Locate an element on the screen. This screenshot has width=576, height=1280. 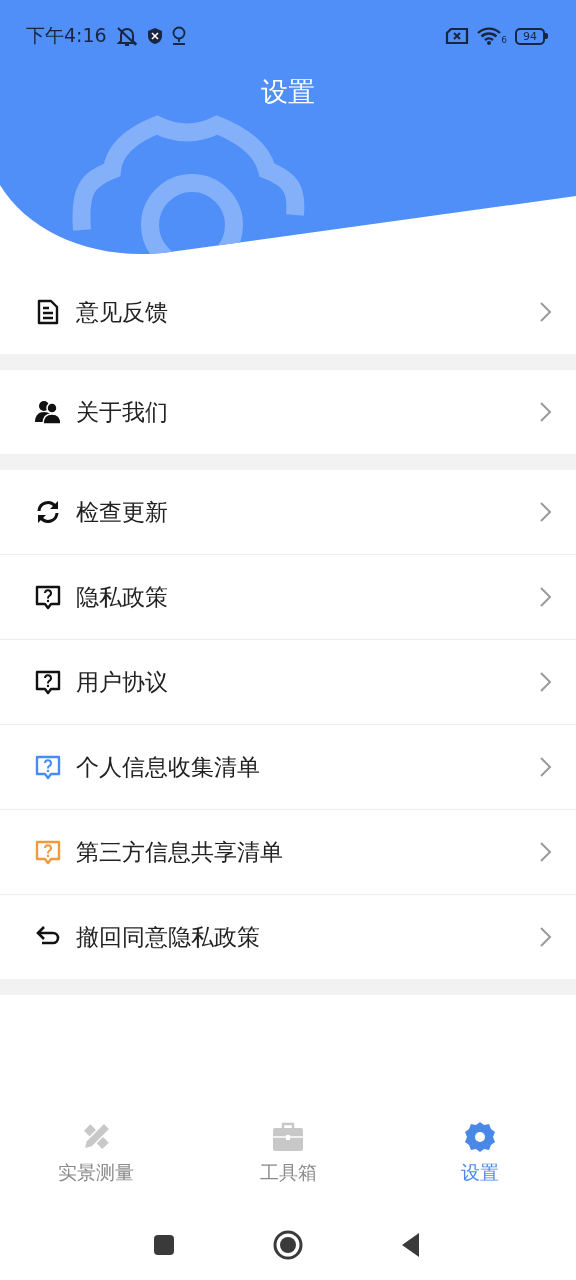
tab: 设置 is located at coordinates (480, 1165).